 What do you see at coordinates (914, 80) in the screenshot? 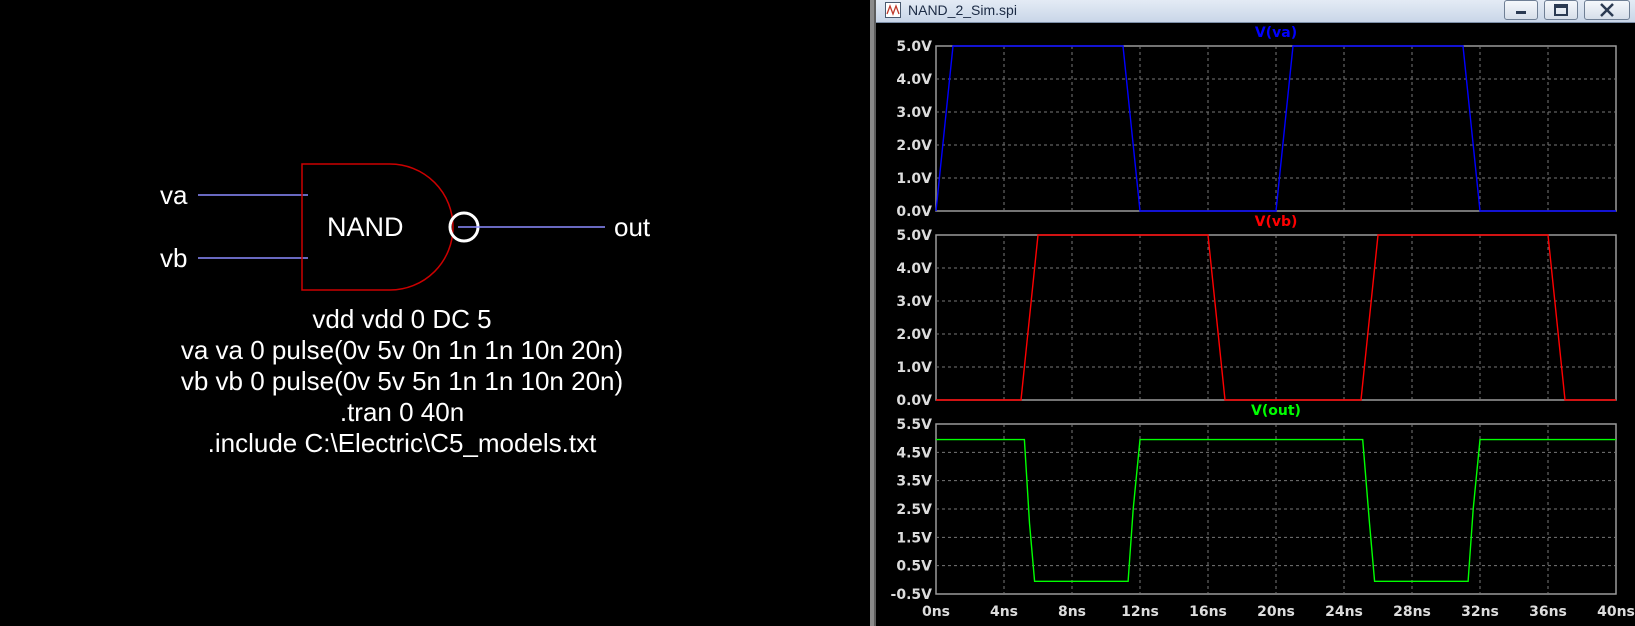
I see `pane-1-y-tick-label: 4.0V` at bounding box center [914, 80].